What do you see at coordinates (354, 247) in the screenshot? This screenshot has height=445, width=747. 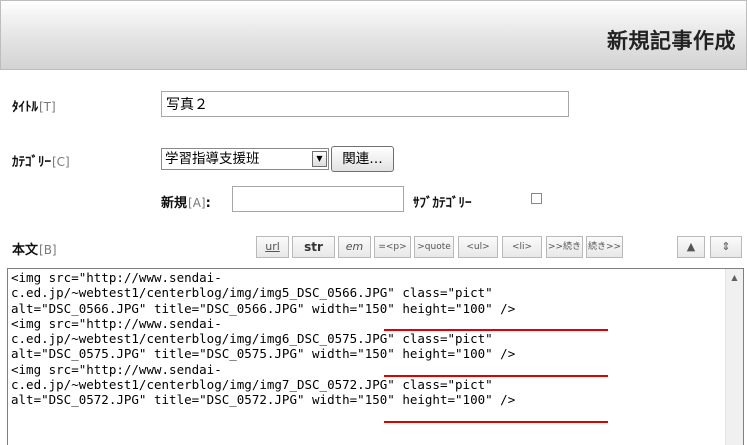 I see `em-button: em` at bounding box center [354, 247].